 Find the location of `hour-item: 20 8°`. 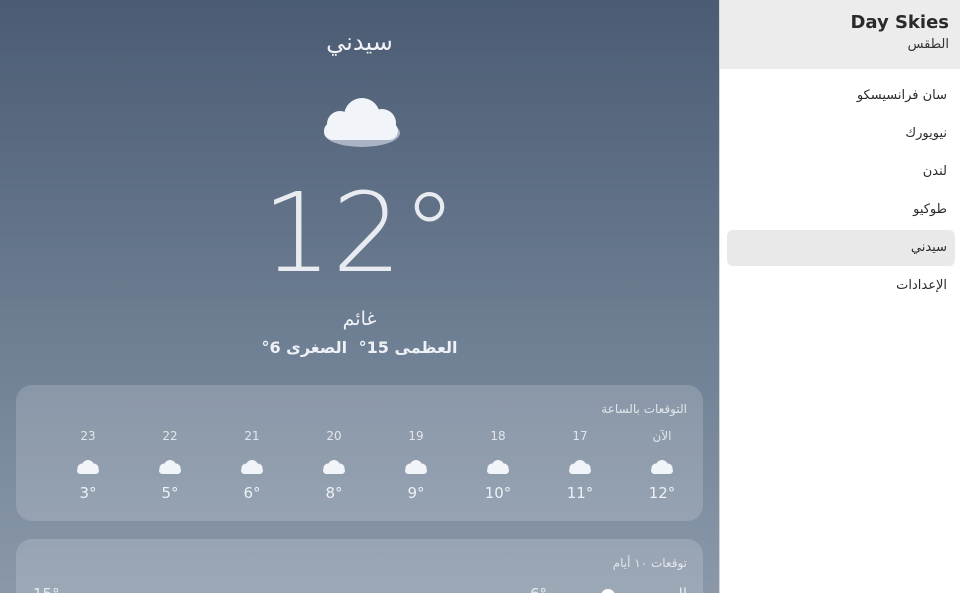

hour-item: 20 8° is located at coordinates (334, 469).